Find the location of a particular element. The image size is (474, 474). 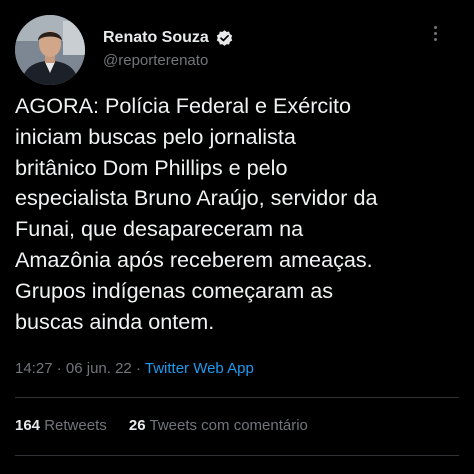

tweet-source-link: Twitter Web App is located at coordinates (199, 368).